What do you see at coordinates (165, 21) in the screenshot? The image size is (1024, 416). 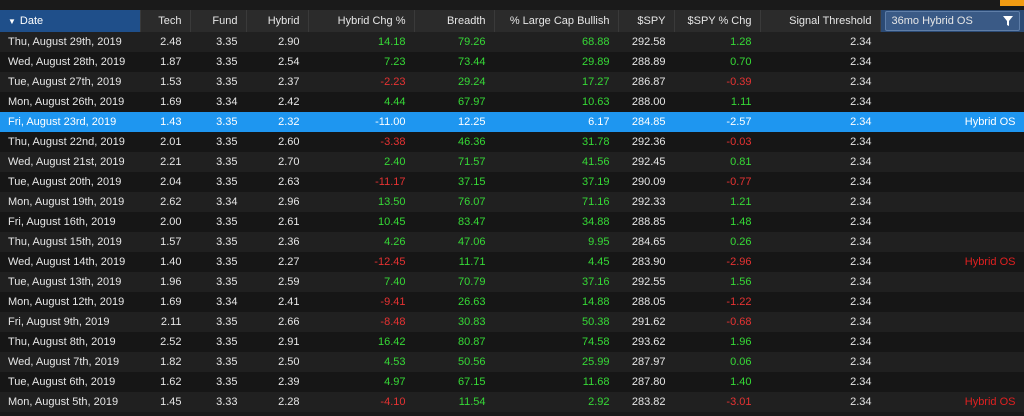 I see `column-header-tech: Tech` at bounding box center [165, 21].